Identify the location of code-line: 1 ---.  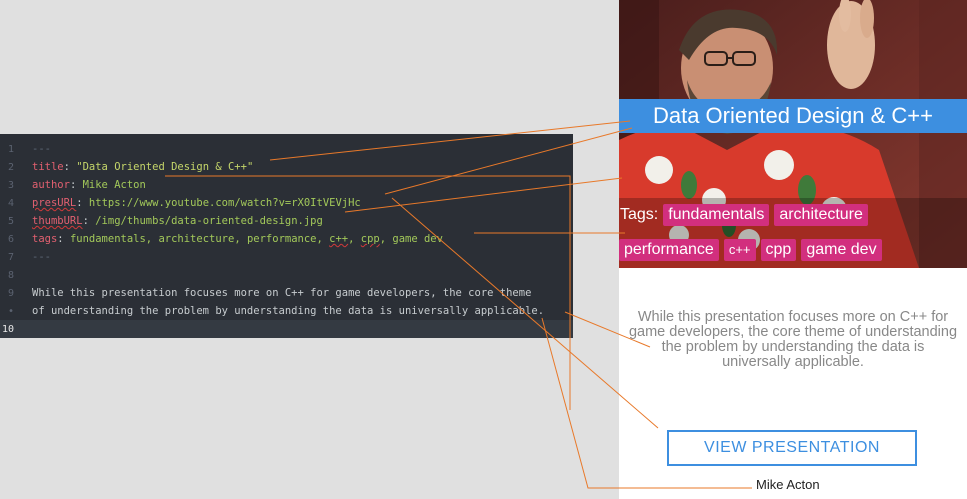
(286, 149).